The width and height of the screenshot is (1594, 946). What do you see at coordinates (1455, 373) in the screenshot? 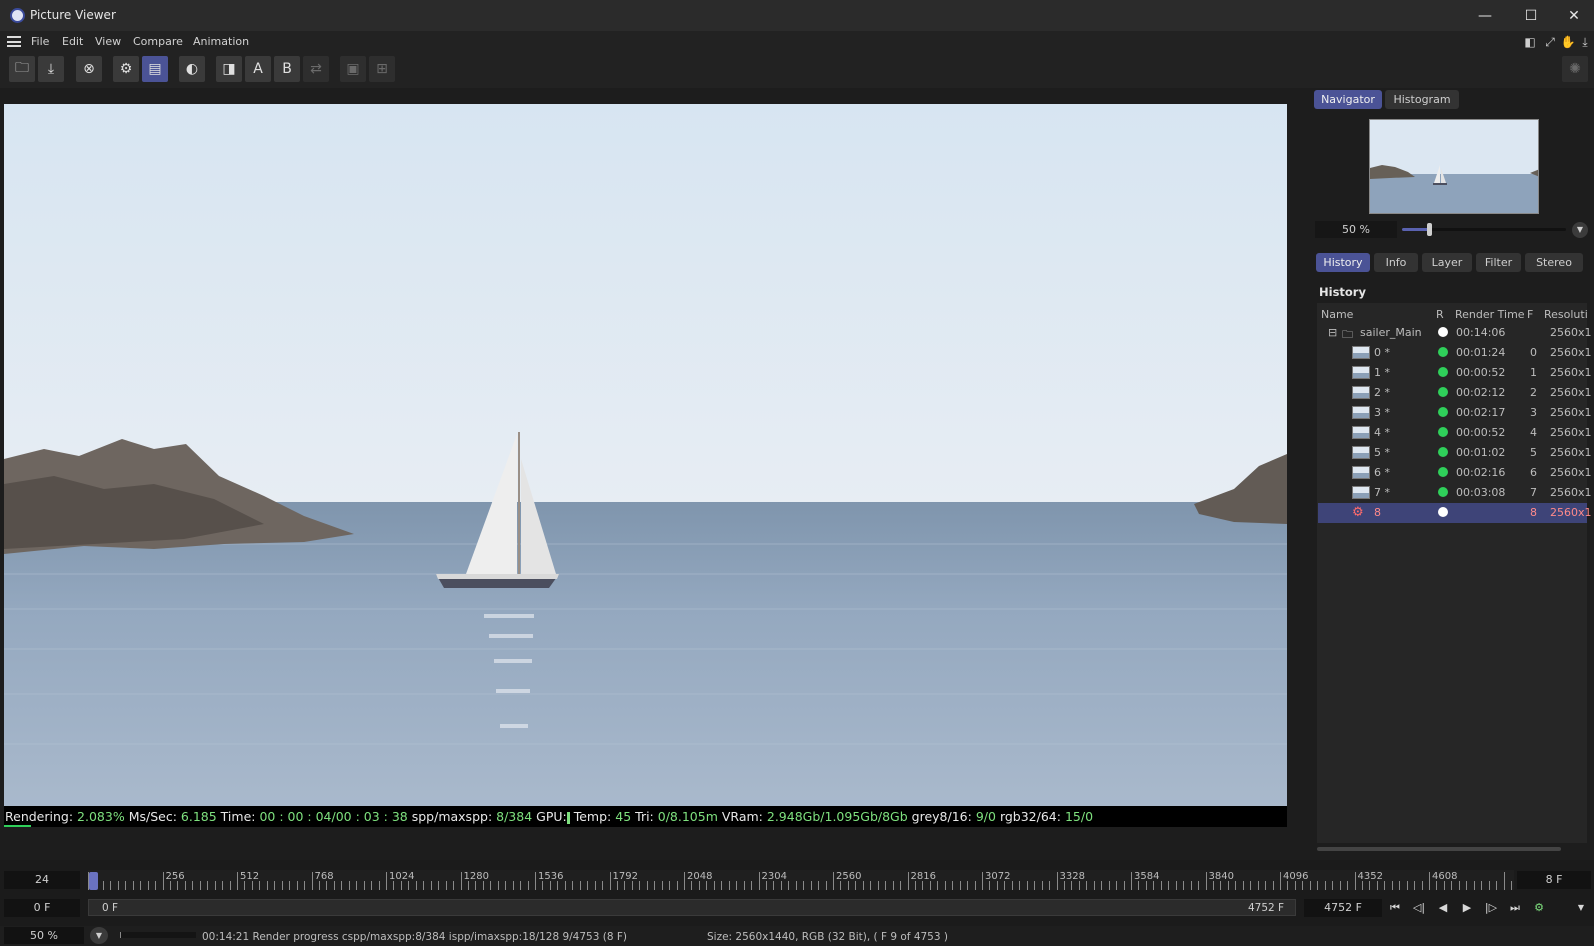
I see `history-row: 1 * 00:00:52 1 2560x1` at bounding box center [1455, 373].